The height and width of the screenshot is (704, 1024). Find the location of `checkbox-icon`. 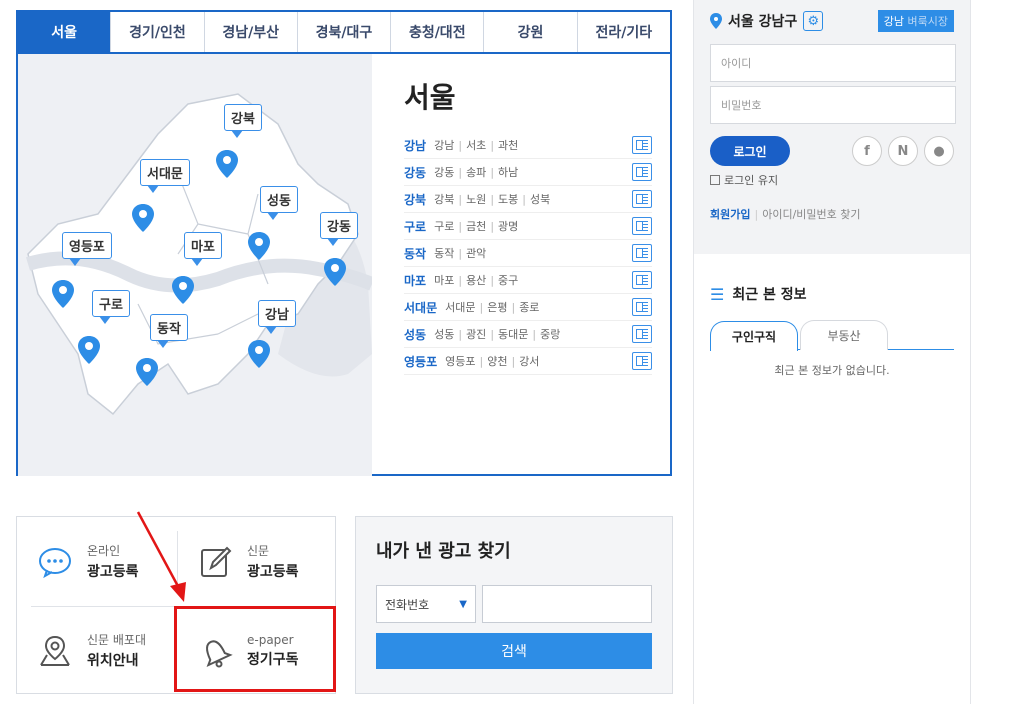

checkbox-icon is located at coordinates (715, 180).